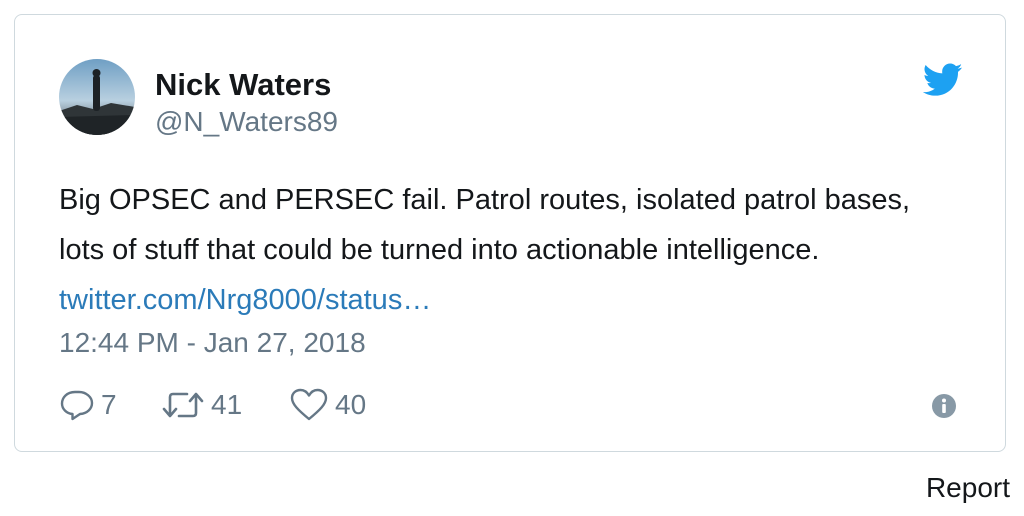  I want to click on retweet-button: 41, so click(225, 405).